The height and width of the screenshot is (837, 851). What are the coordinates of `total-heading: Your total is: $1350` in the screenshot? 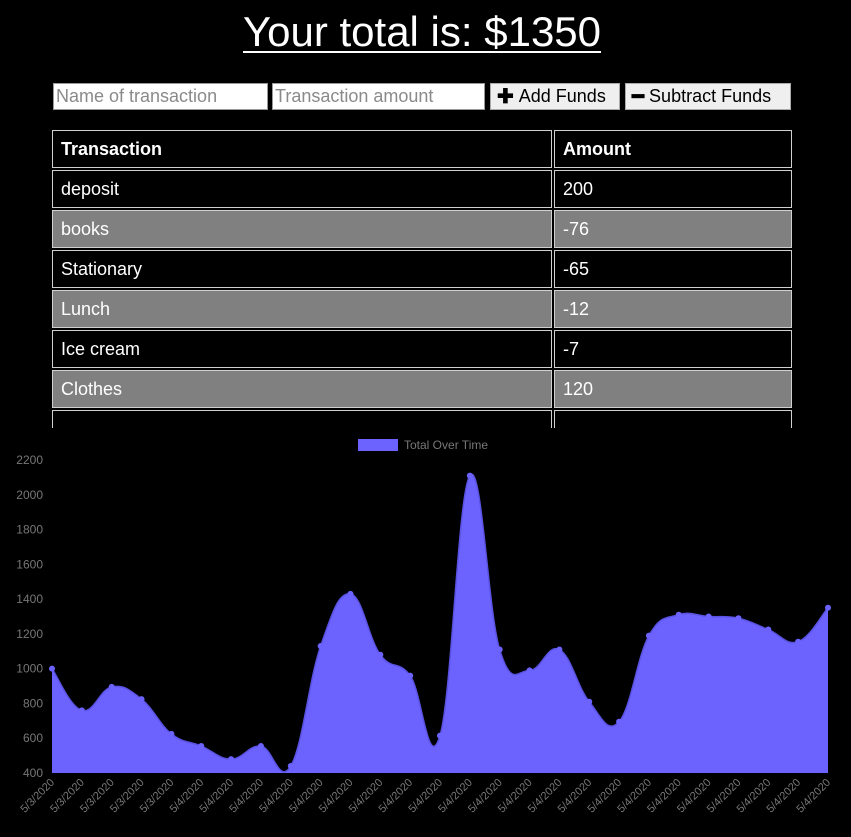 It's located at (422, 31).